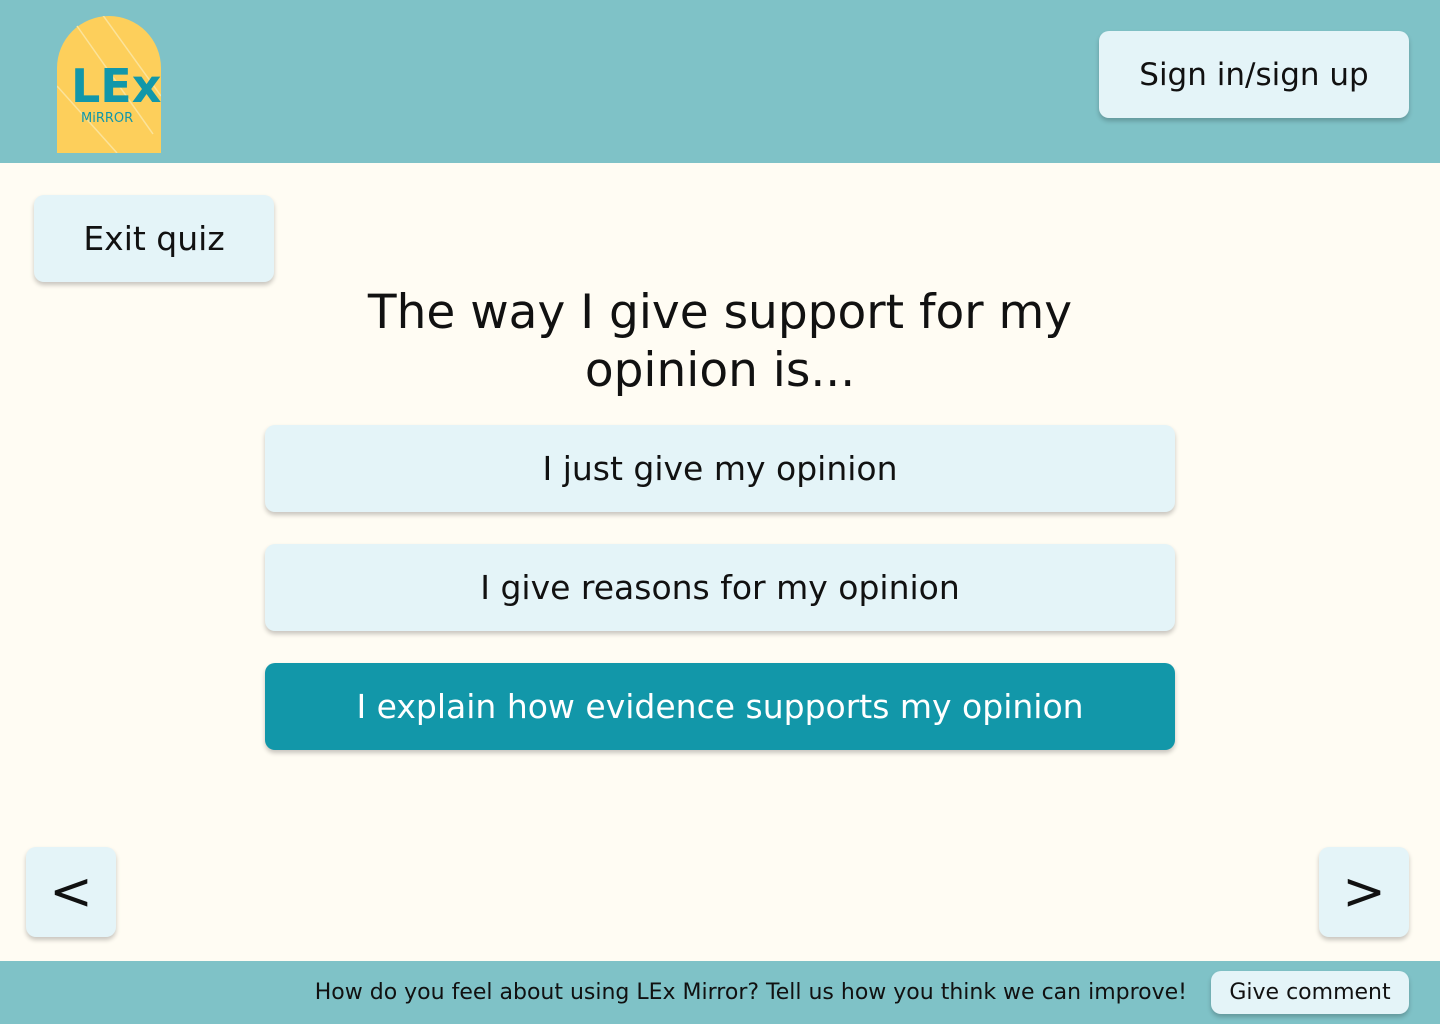 Image resolution: width=1440 pixels, height=1024 pixels. I want to click on give-comment-button: Give comment, so click(1310, 992).